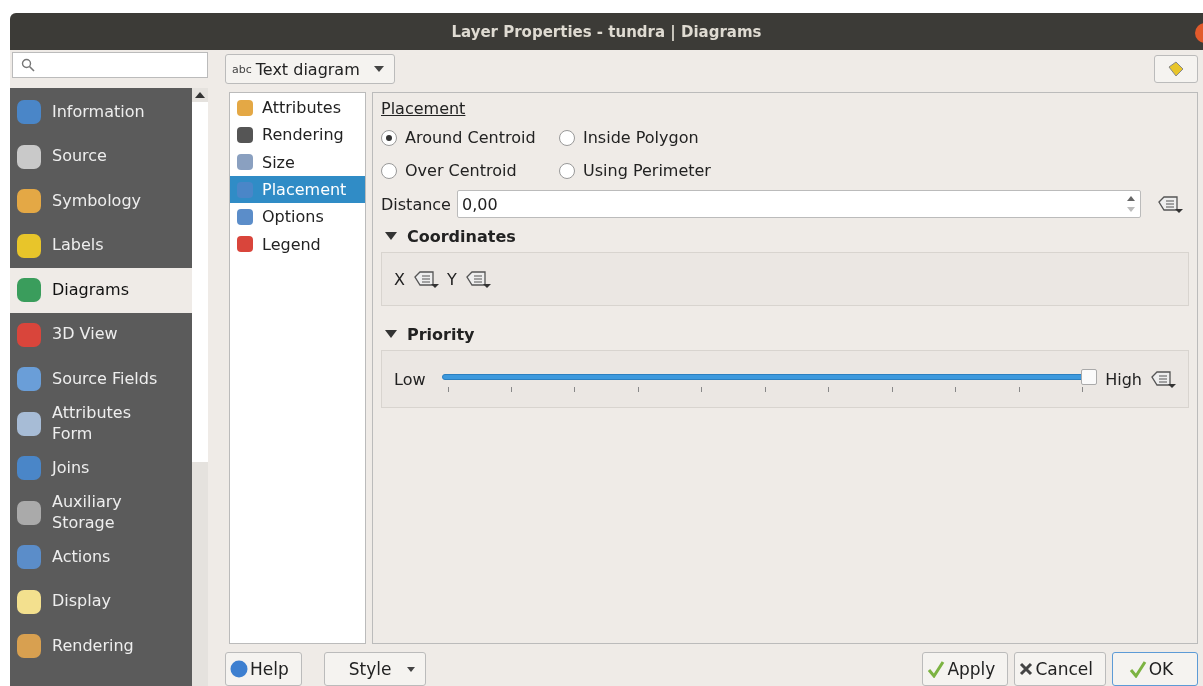  What do you see at coordinates (785, 334) in the screenshot?
I see `group-header: Priority` at bounding box center [785, 334].